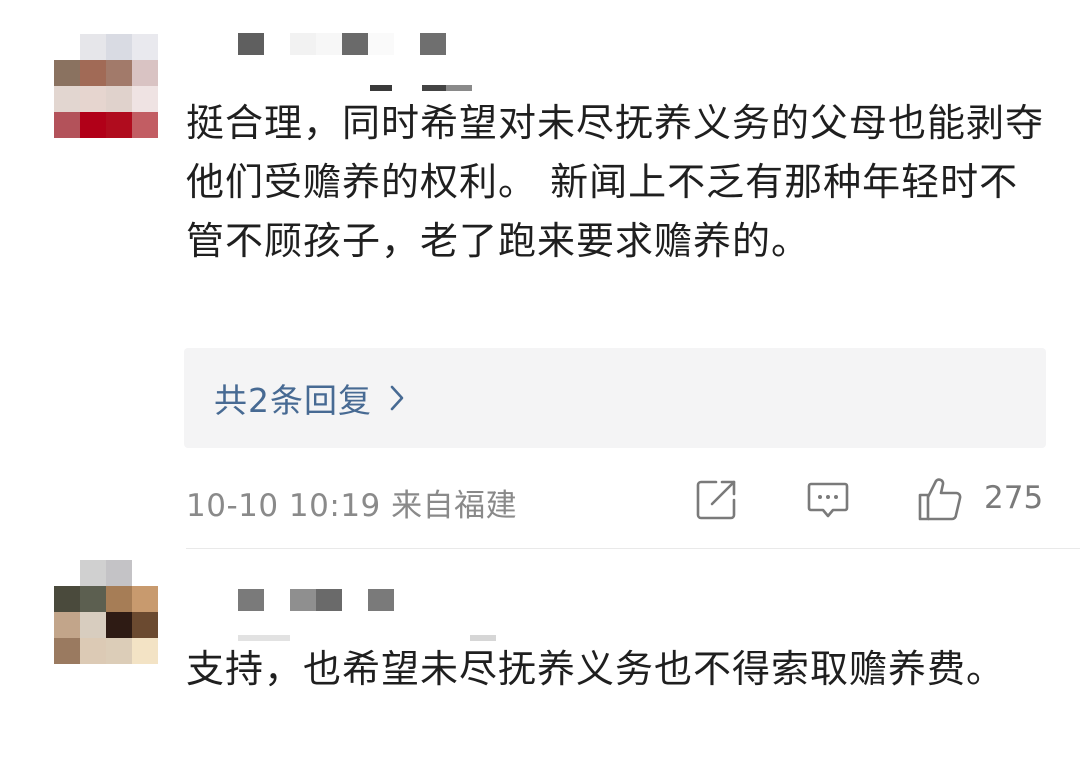  I want to click on comment-text: 支持，也希望未尽抚养义务也不得索取赡养费。, so click(596, 669).